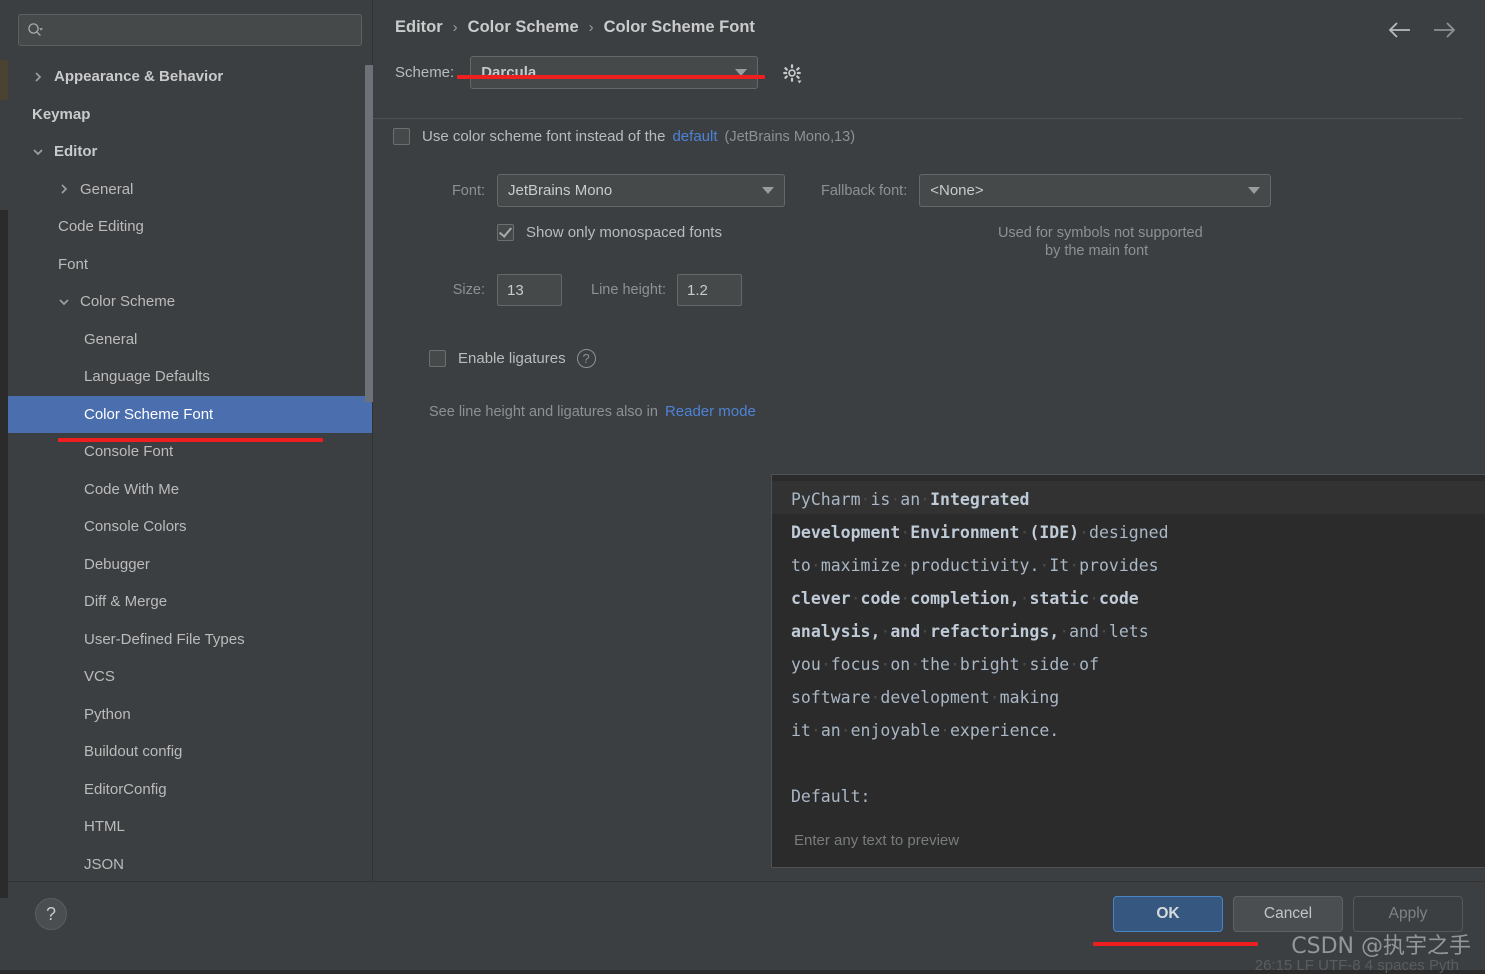 This screenshot has width=1485, height=974. I want to click on question-mark-icon: ?, so click(586, 358).